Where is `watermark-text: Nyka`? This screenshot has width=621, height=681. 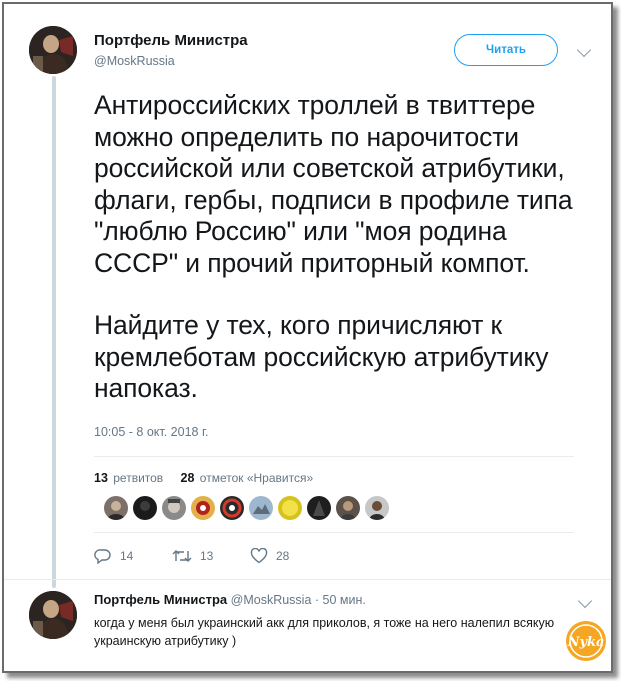
watermark-text: Nyka is located at coordinates (586, 642).